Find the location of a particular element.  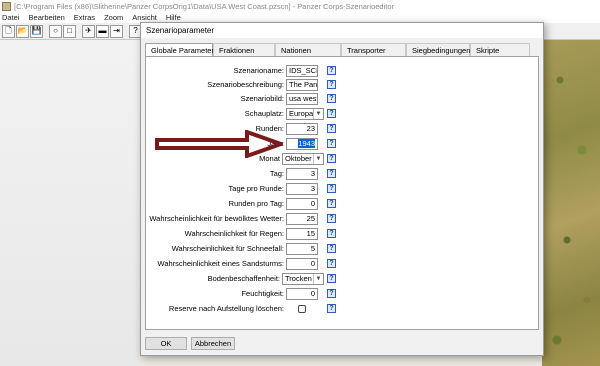

tag-label: Tag: is located at coordinates (276, 173).